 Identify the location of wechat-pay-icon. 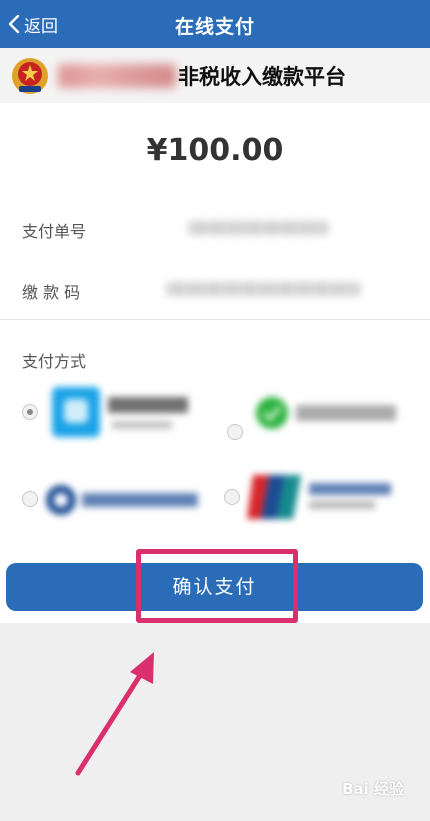
(328, 413).